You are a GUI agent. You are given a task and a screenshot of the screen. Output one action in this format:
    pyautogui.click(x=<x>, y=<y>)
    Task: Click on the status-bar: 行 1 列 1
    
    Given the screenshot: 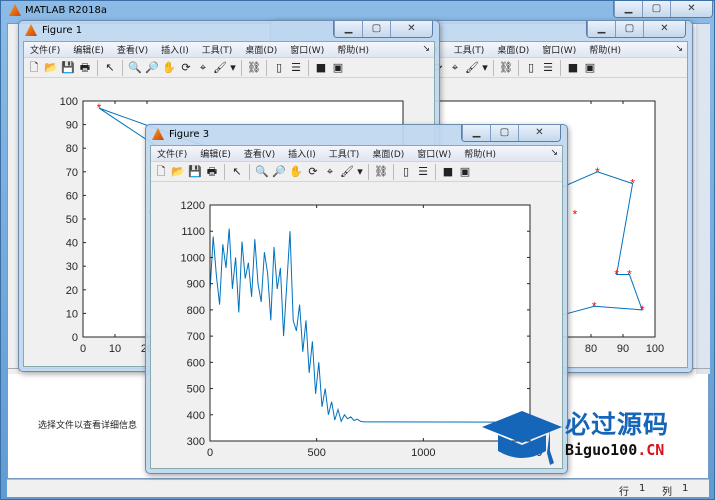 What is the action you would take?
    pyautogui.click(x=358, y=488)
    